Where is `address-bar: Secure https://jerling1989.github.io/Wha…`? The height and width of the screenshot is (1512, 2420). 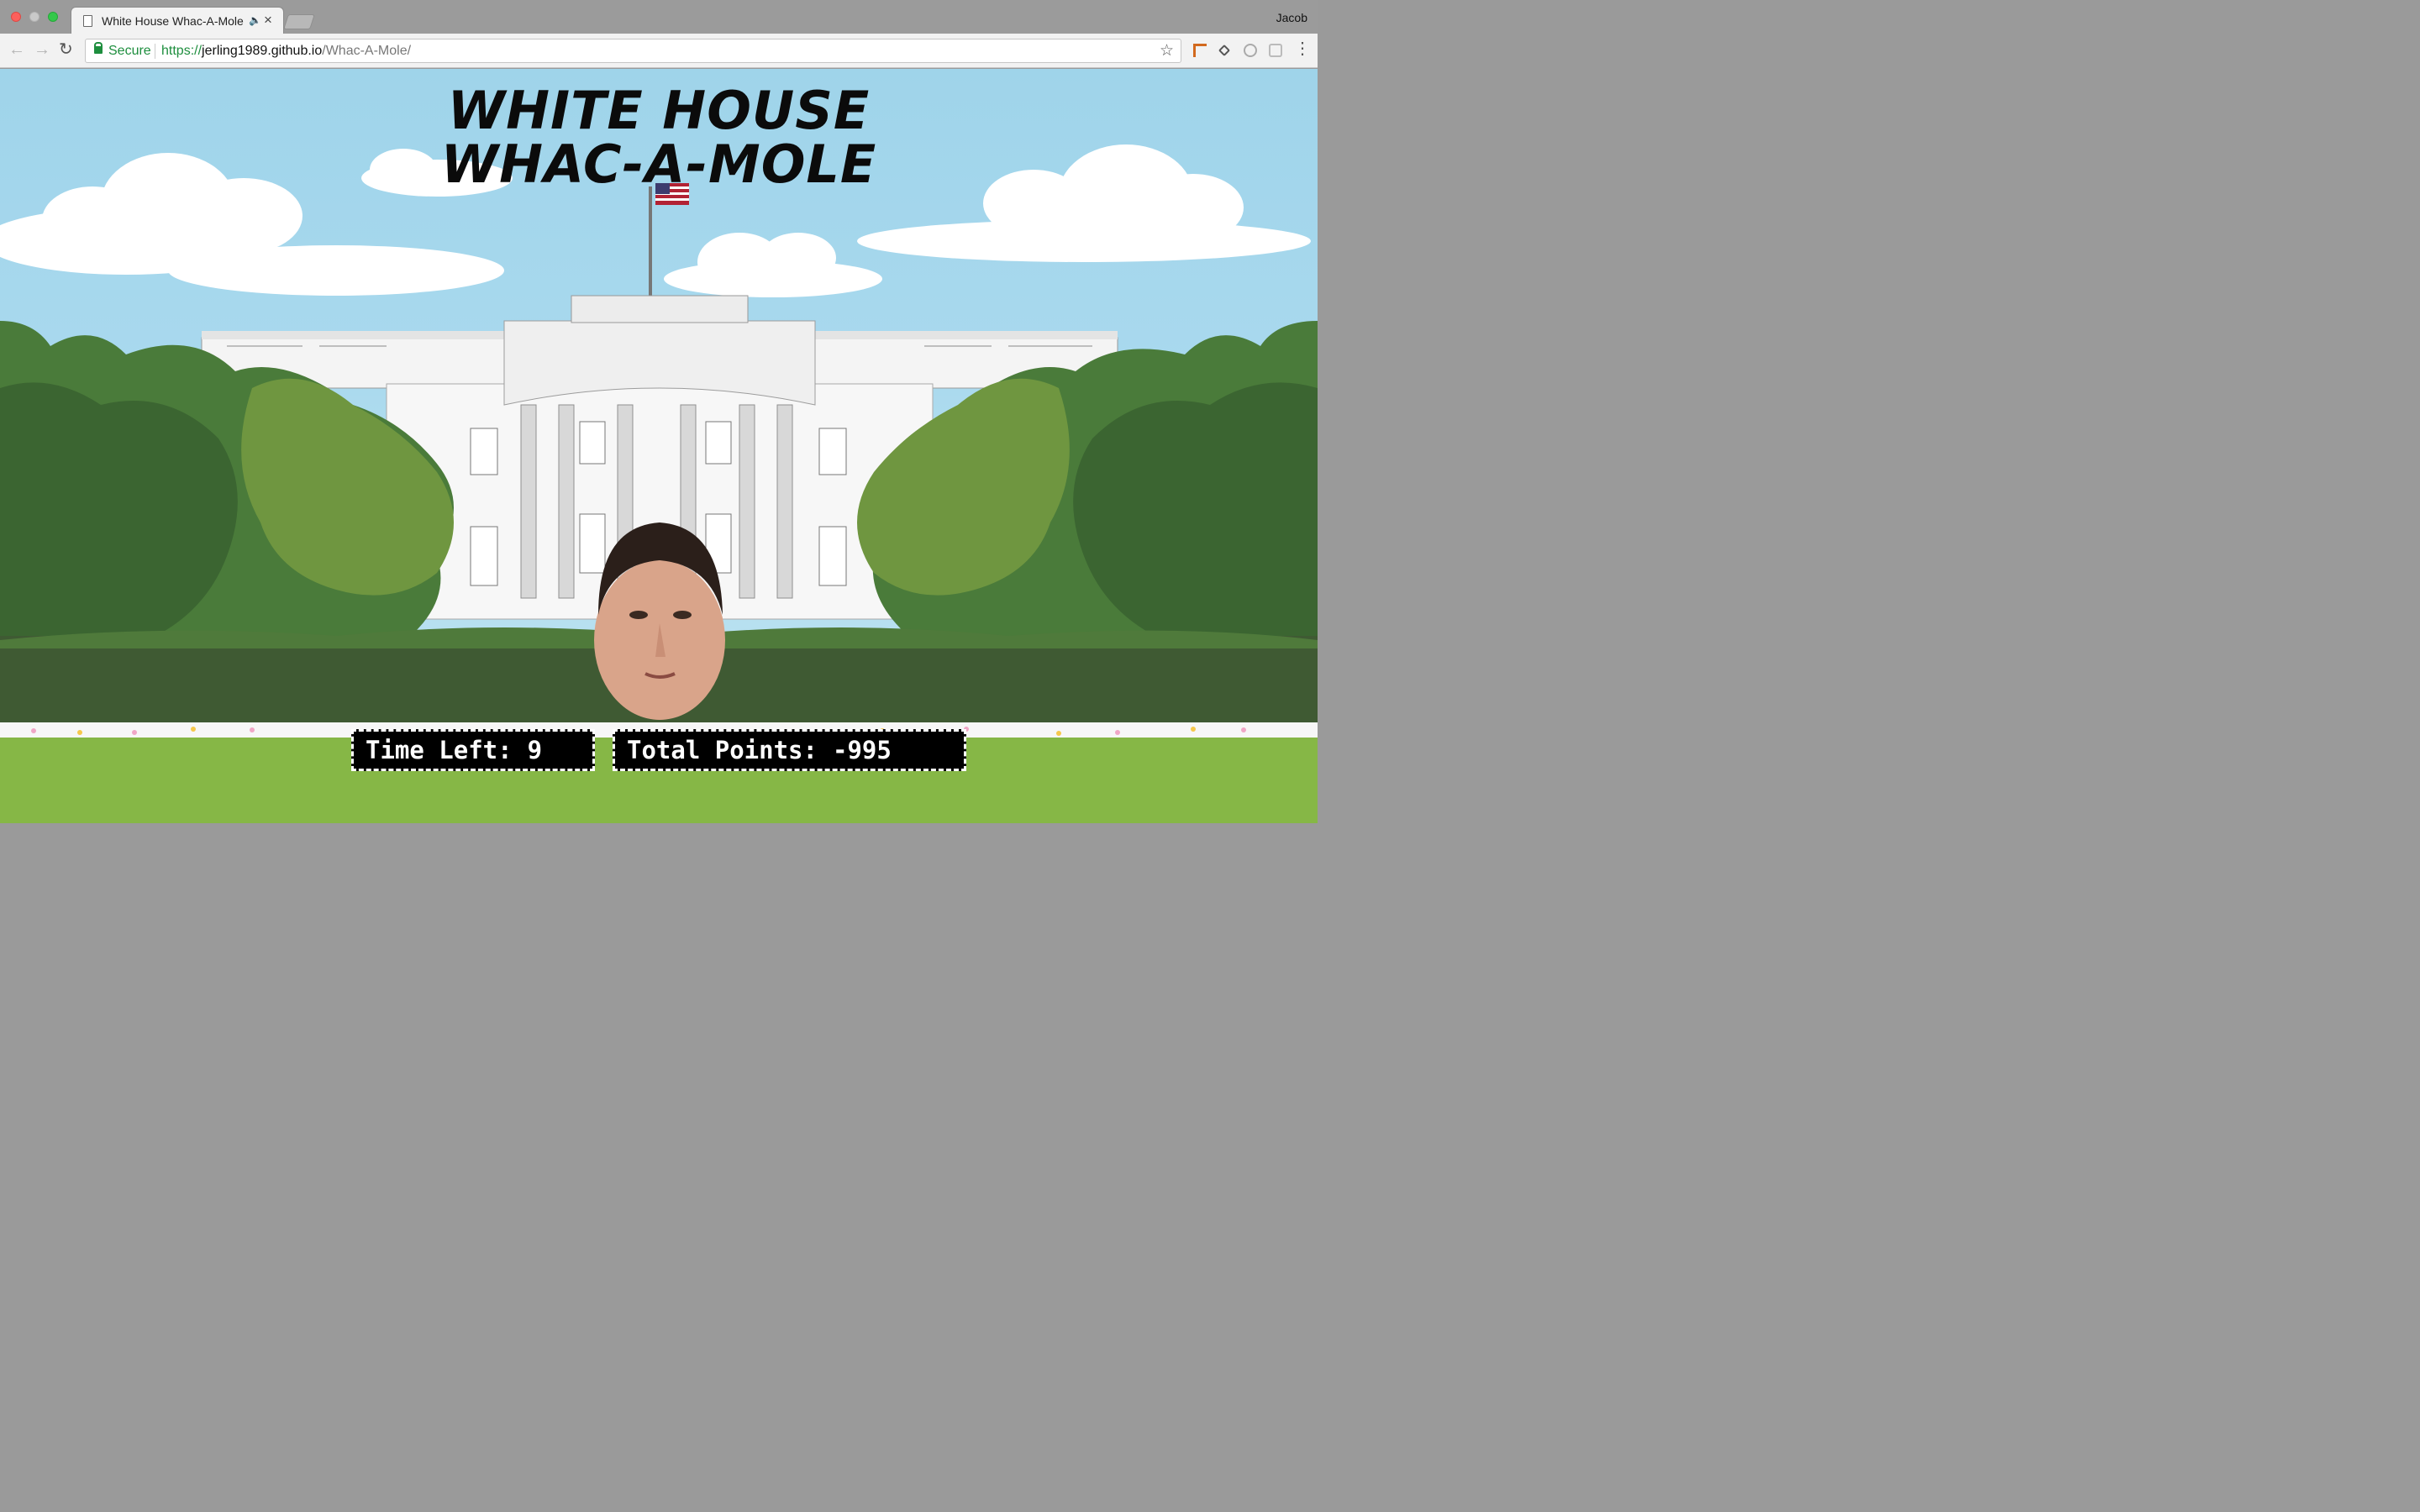
address-bar: Secure https://jerling1989.github.io/Wha… is located at coordinates (633, 51).